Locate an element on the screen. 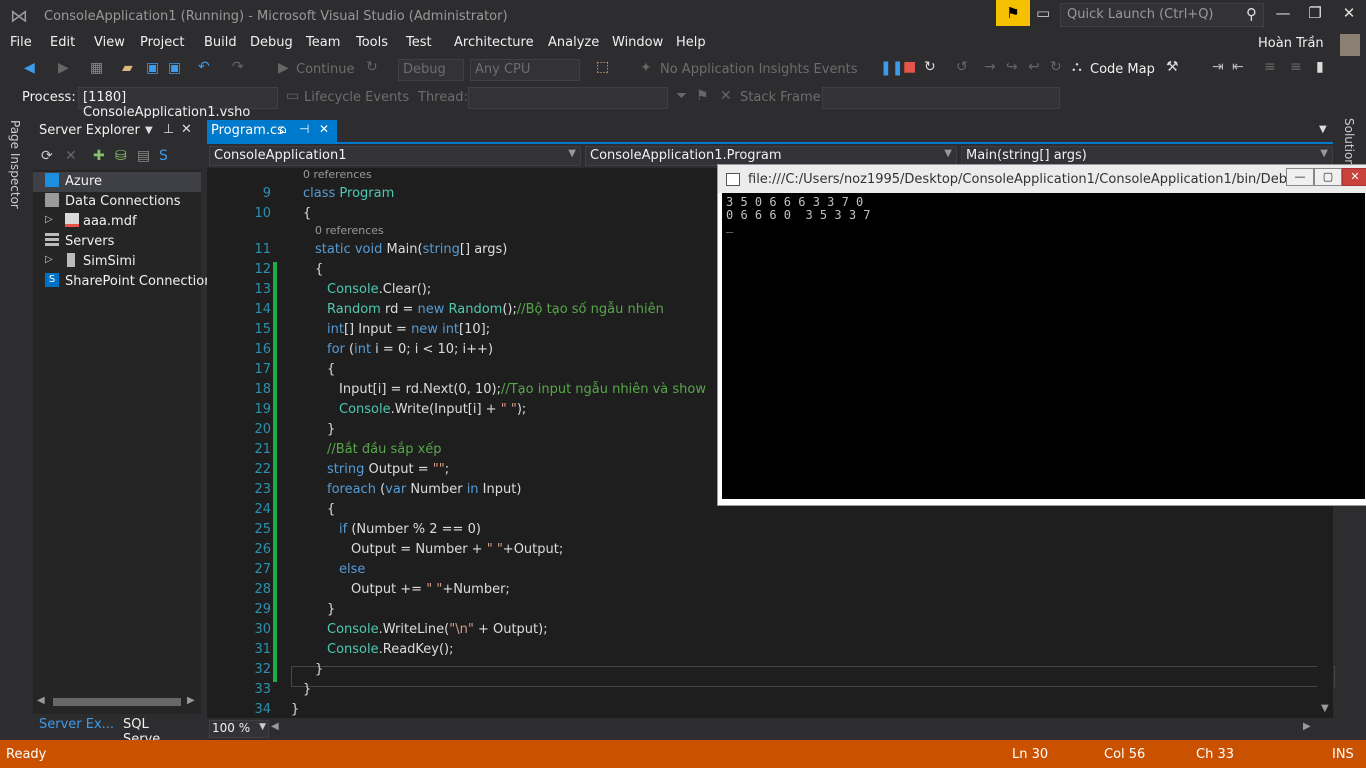  tree-item-data-connections: Data Connections is located at coordinates (117, 202).